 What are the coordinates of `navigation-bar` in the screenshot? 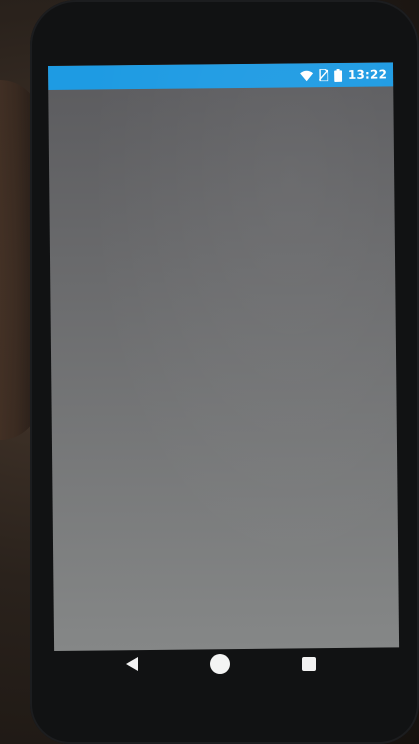 It's located at (220, 664).